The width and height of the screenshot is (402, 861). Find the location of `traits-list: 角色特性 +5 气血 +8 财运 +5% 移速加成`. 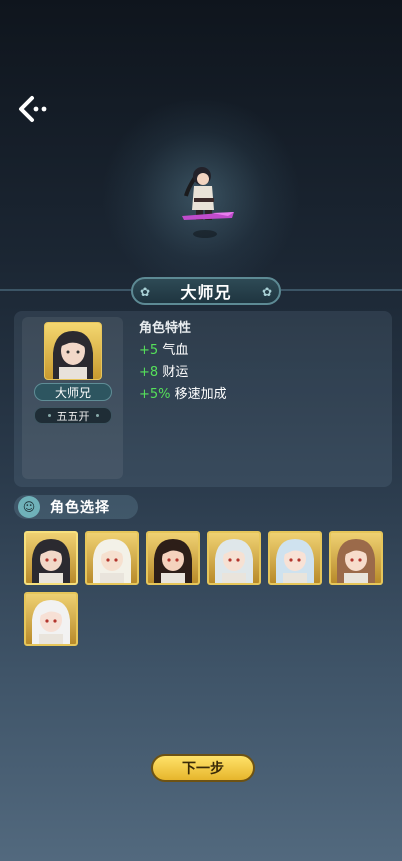

traits-list: 角色特性 +5 气血 +8 财运 +5% 移速加成 is located at coordinates (183, 362).